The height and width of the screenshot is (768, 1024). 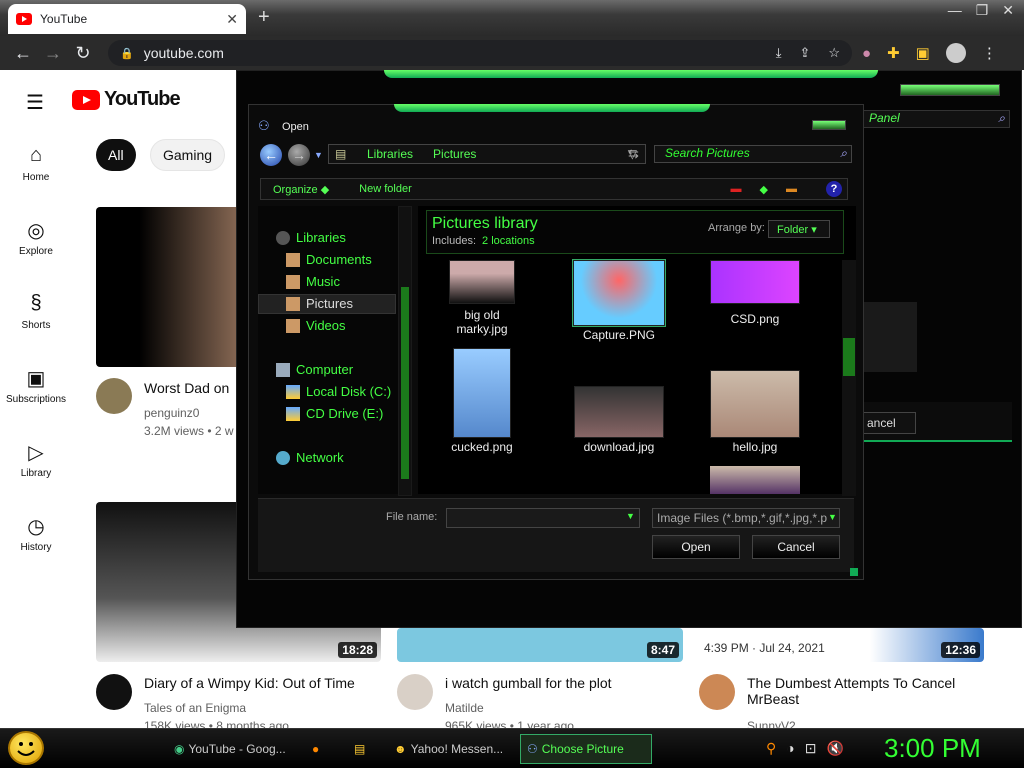 I want to click on start-button, so click(x=26, y=748).